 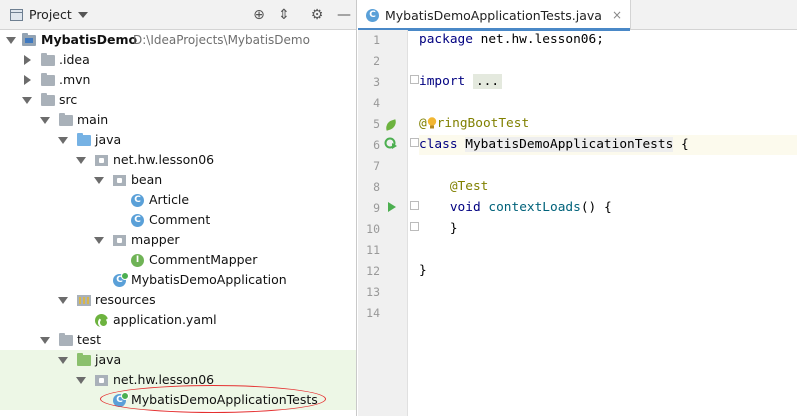 What do you see at coordinates (376, 40) in the screenshot?
I see `line-number: 1` at bounding box center [376, 40].